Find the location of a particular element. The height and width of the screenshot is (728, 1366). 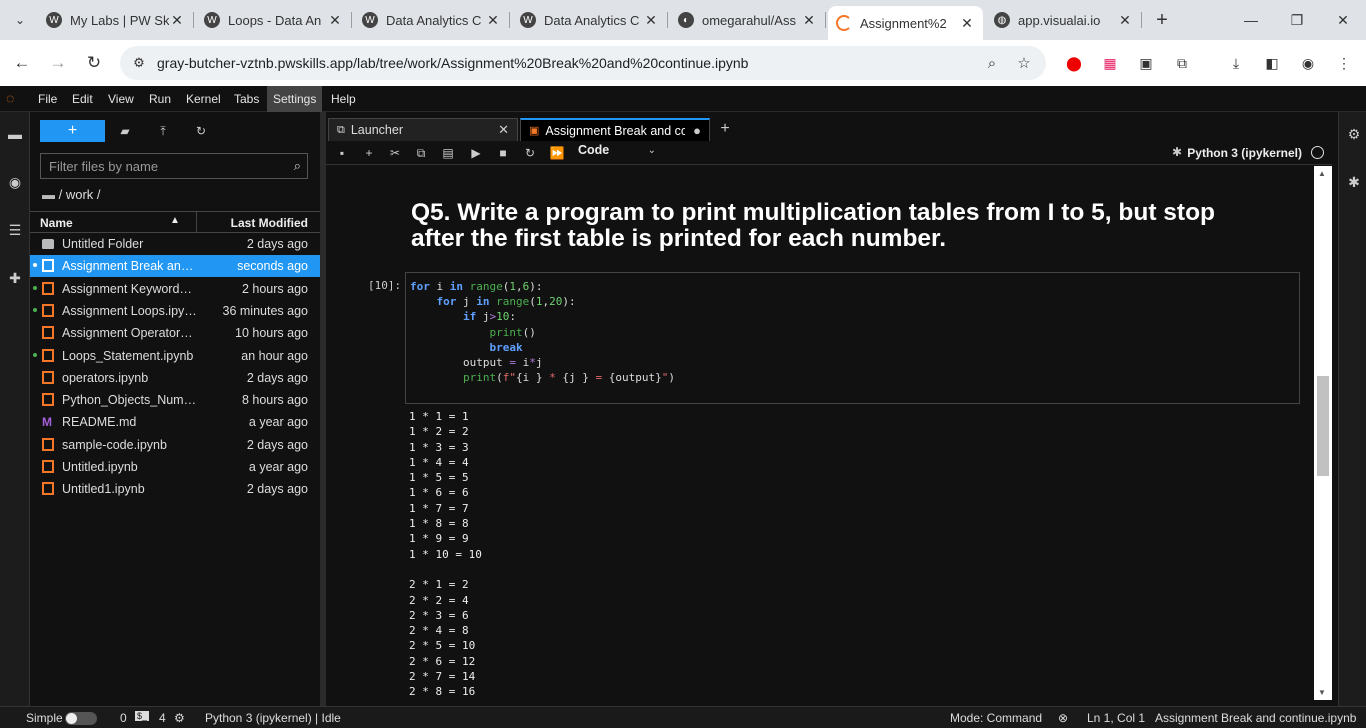

run-icon: ▶ is located at coordinates (476, 153).